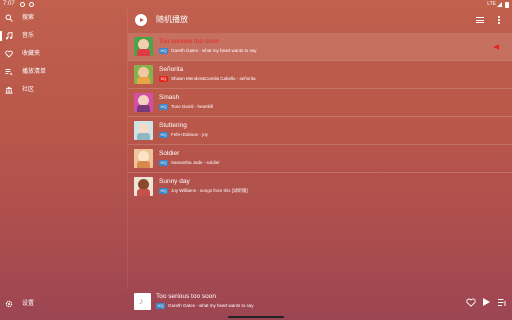  What do you see at coordinates (31, 54) in the screenshot?
I see `sidebar-item-label: 收藏夹` at bounding box center [31, 54].